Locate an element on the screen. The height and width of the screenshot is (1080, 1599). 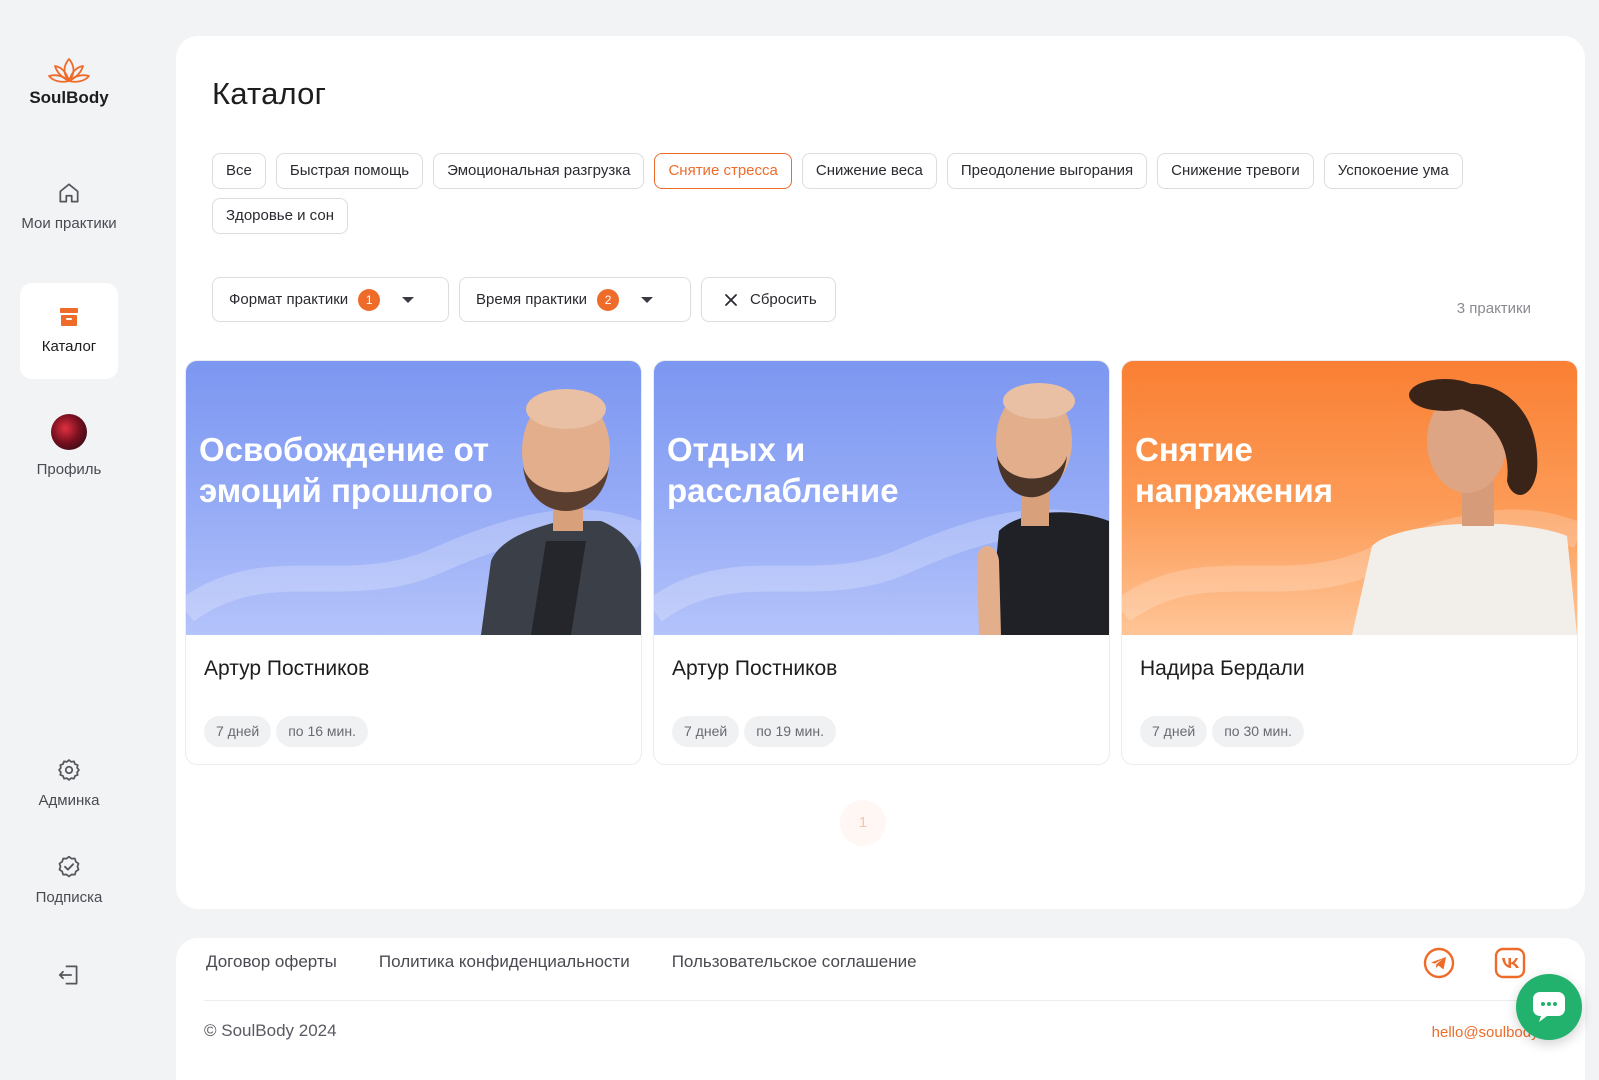
sidebar-item-subscription: Подписка is located at coordinates (69, 880).